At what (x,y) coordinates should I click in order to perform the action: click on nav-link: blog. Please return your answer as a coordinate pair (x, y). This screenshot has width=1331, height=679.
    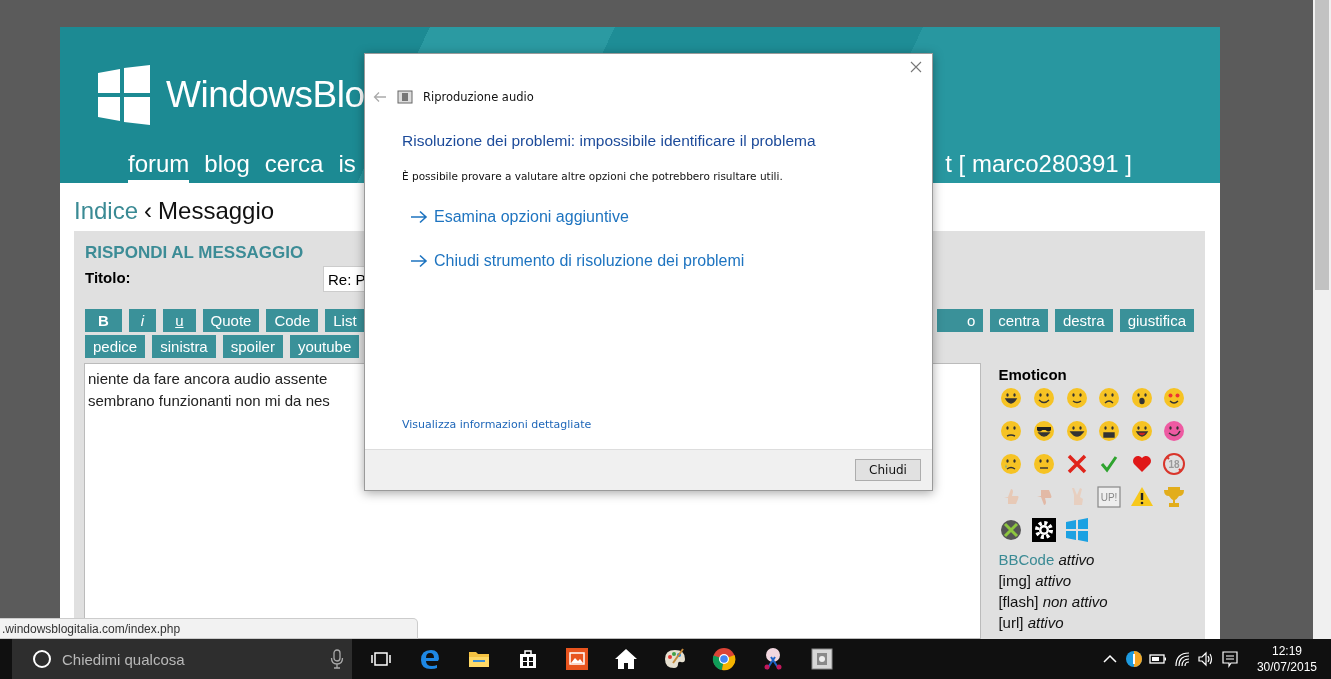
    Looking at the image, I should click on (227, 166).